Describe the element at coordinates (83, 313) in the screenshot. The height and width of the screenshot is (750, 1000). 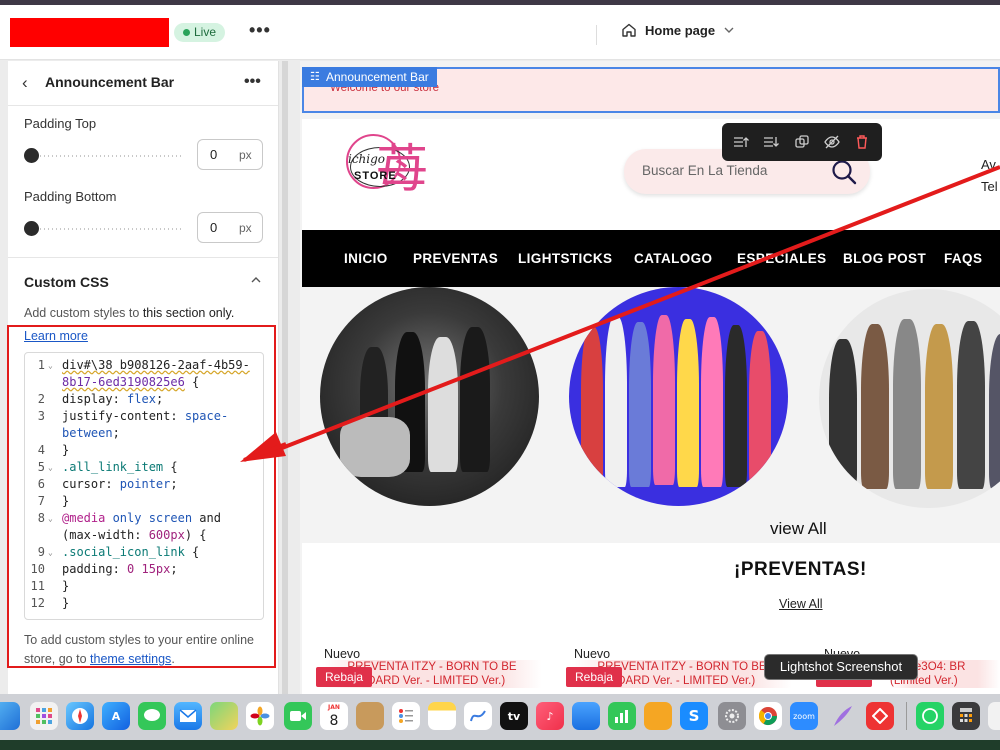
I see `desc-text: Add custom styles to` at that location.